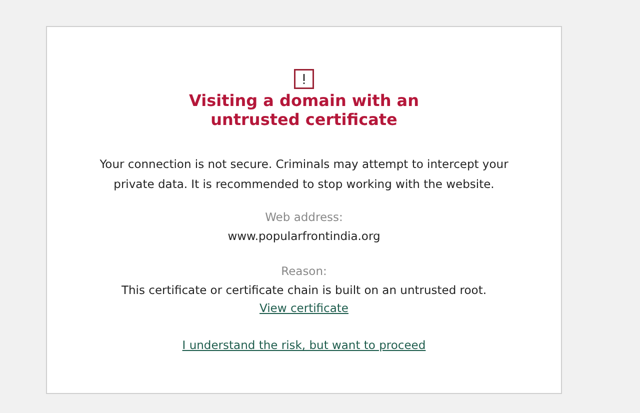 The image size is (640, 413). Describe the element at coordinates (304, 271) in the screenshot. I see `field-label: Reason:` at that location.